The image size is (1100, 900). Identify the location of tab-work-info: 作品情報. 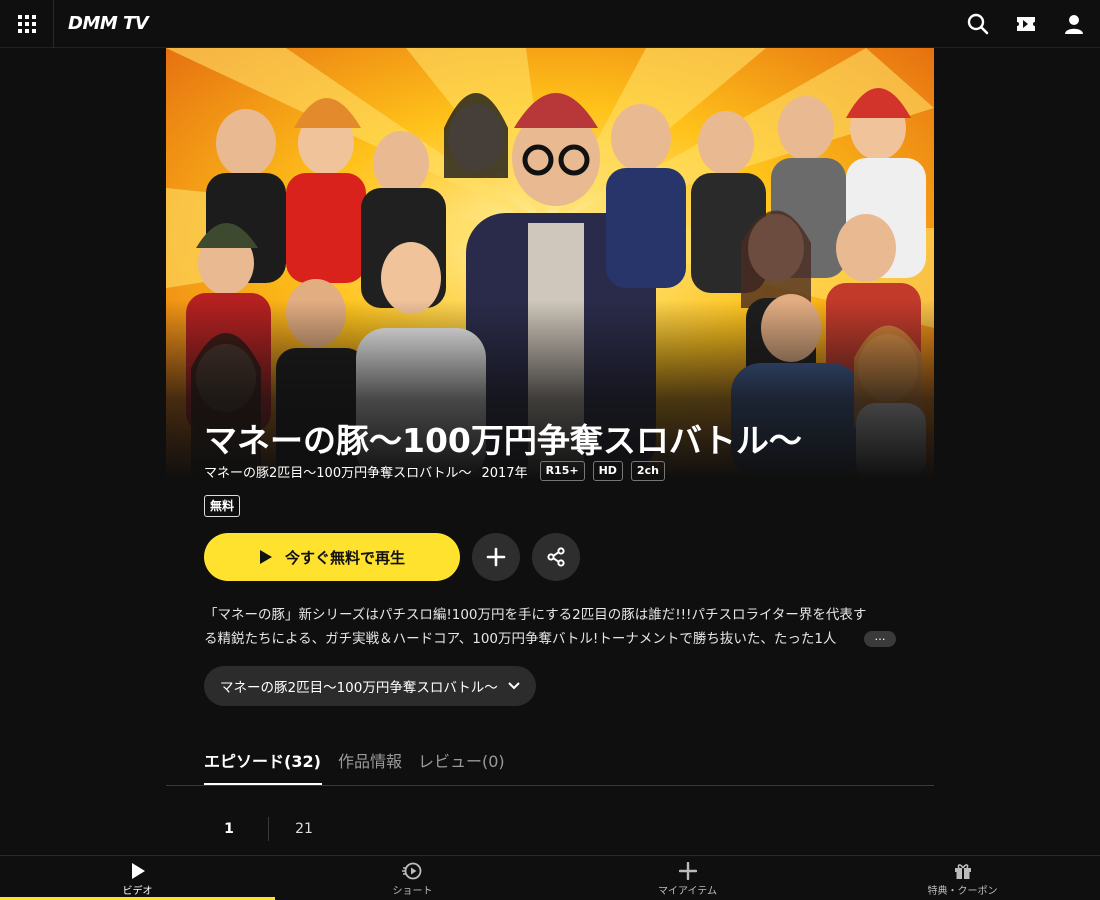
(370, 760).